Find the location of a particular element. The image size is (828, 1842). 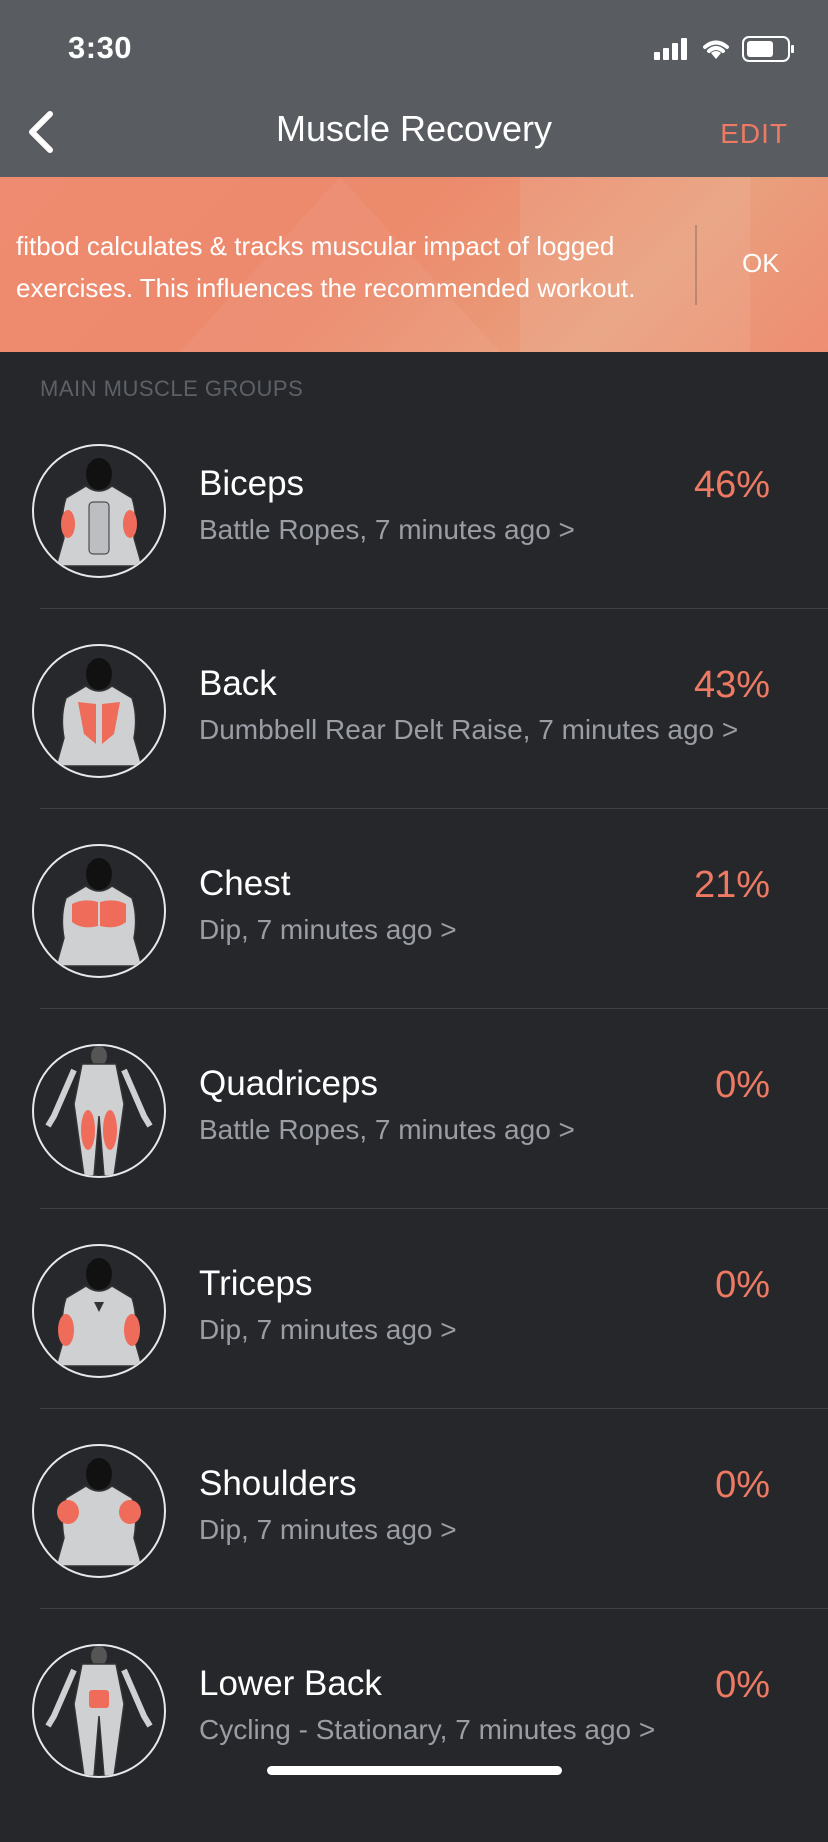

quadriceps-figure-icon is located at coordinates (99, 1111).